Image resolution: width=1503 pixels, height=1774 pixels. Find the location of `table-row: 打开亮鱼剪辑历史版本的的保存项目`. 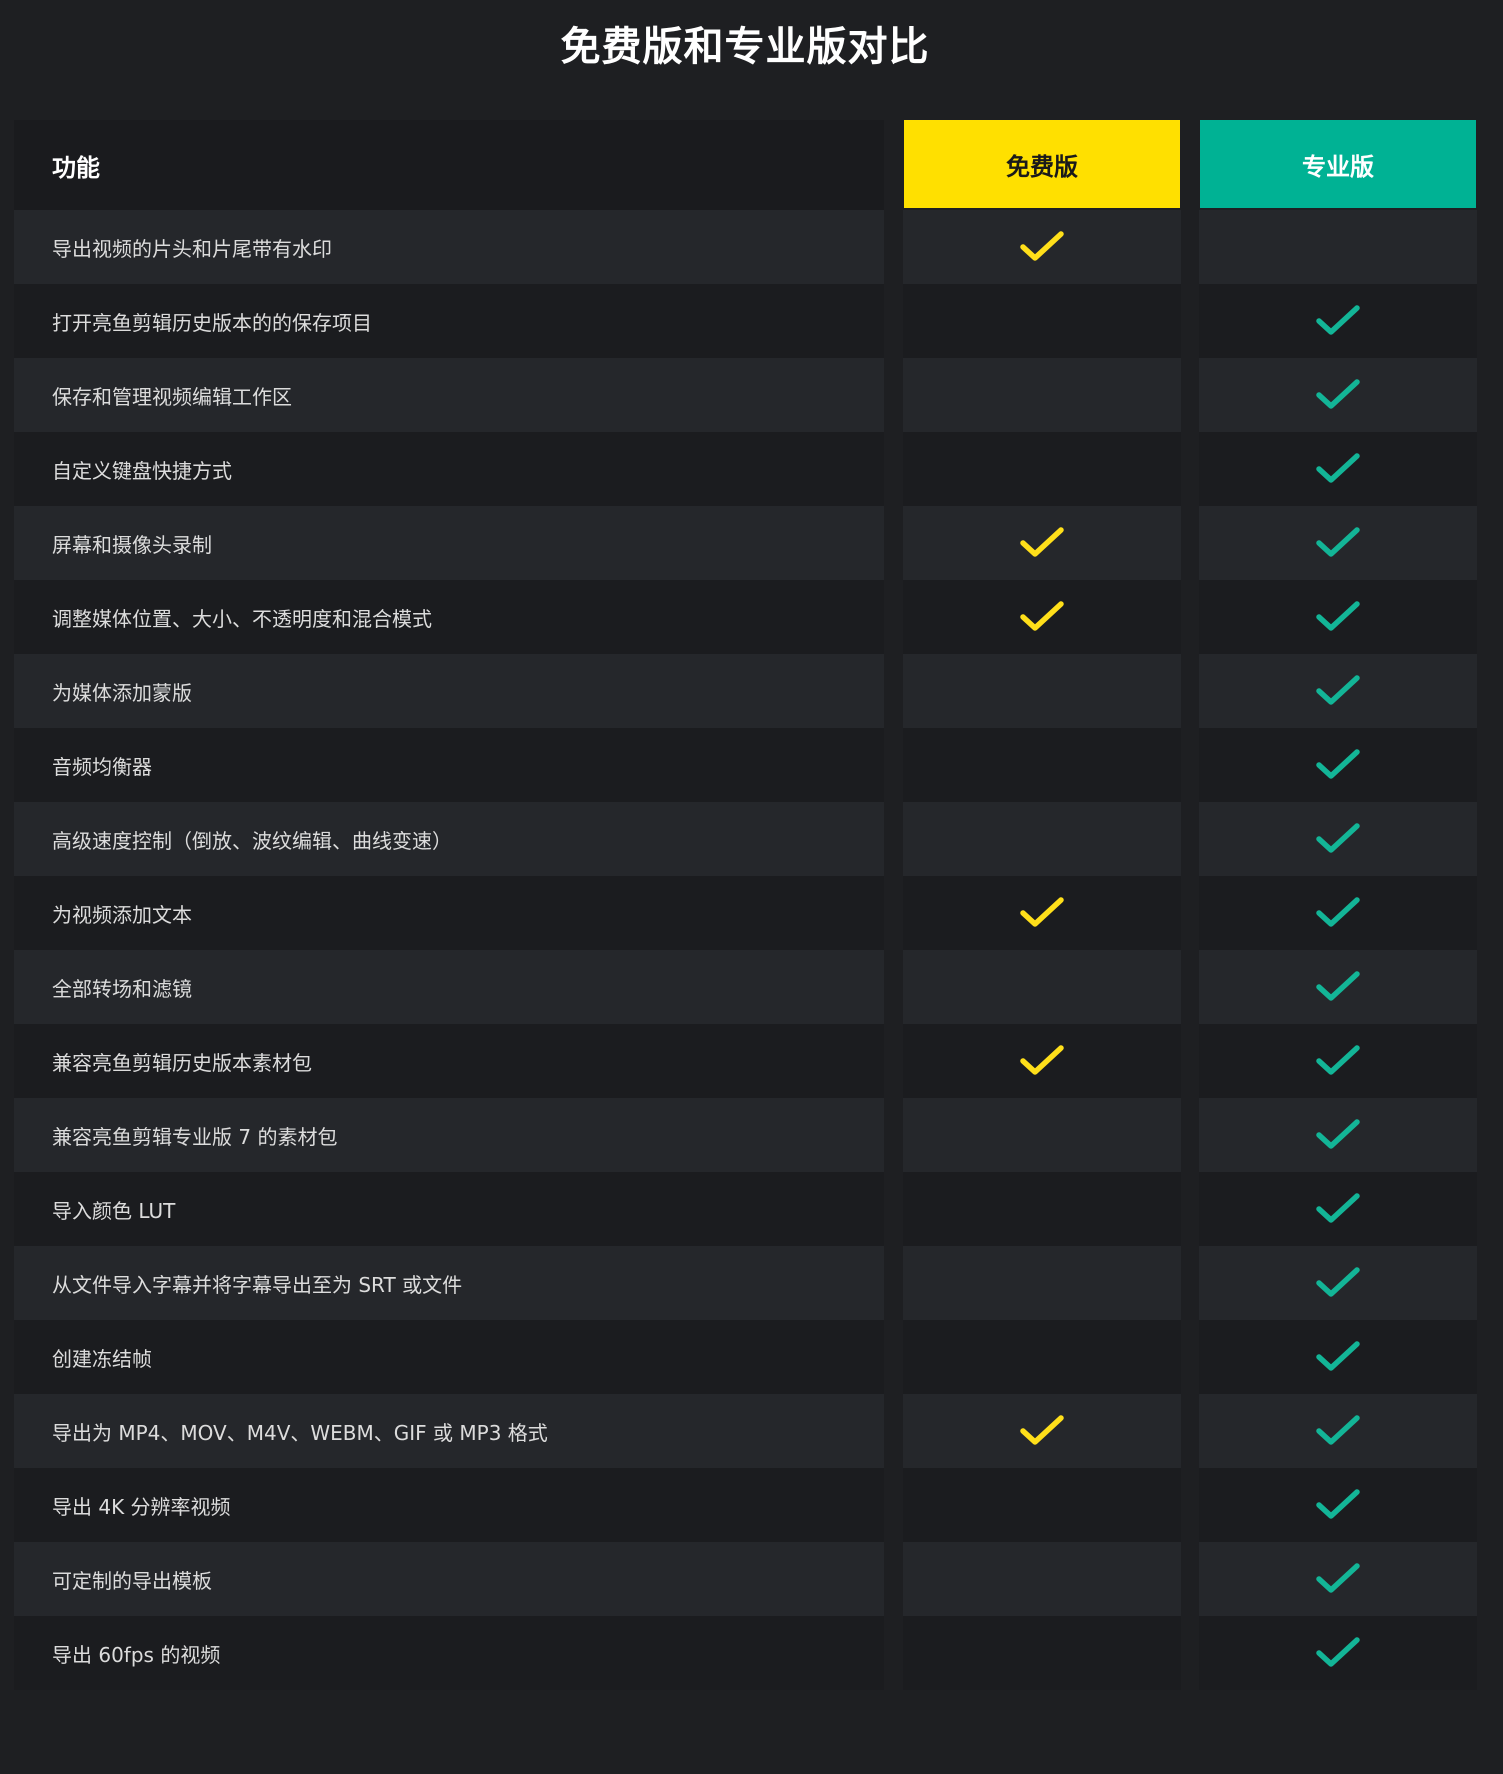

table-row: 打开亮鱼剪辑历史版本的的保存项目 is located at coordinates (745, 321).